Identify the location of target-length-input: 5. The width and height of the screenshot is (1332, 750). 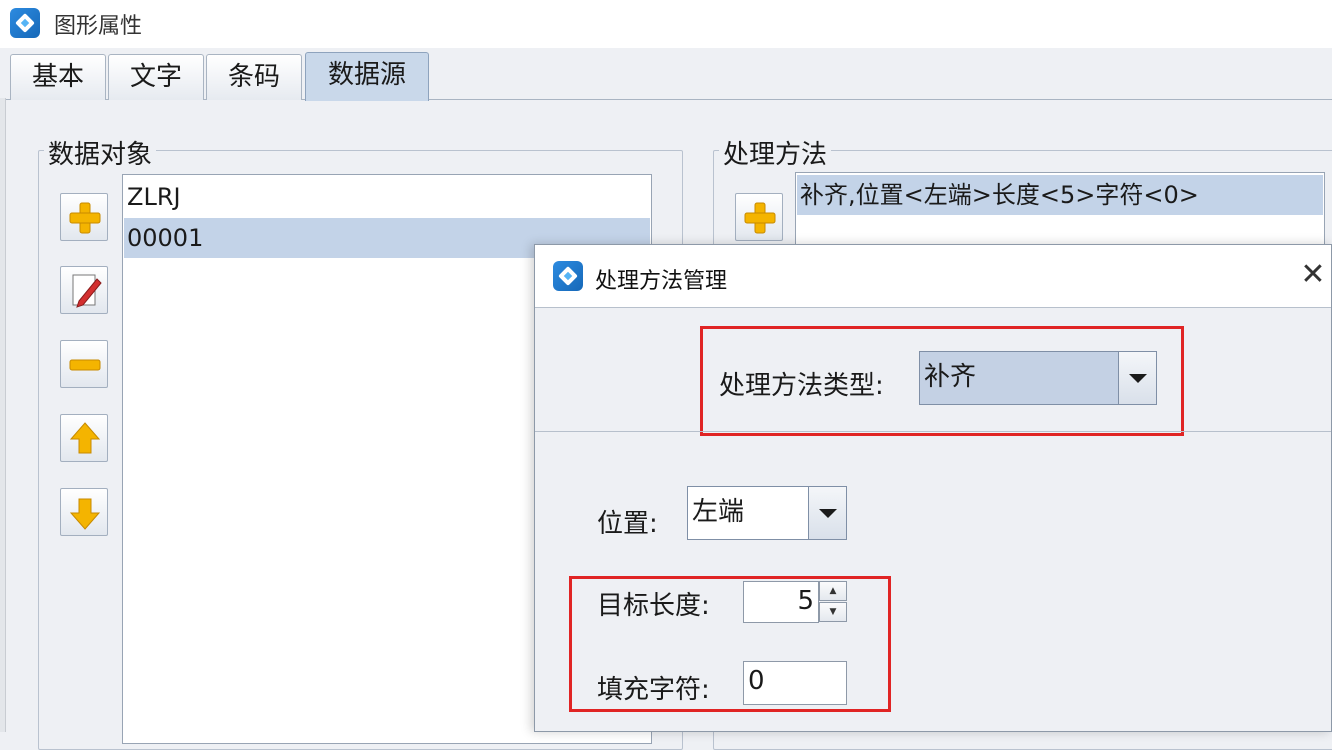
(781, 602).